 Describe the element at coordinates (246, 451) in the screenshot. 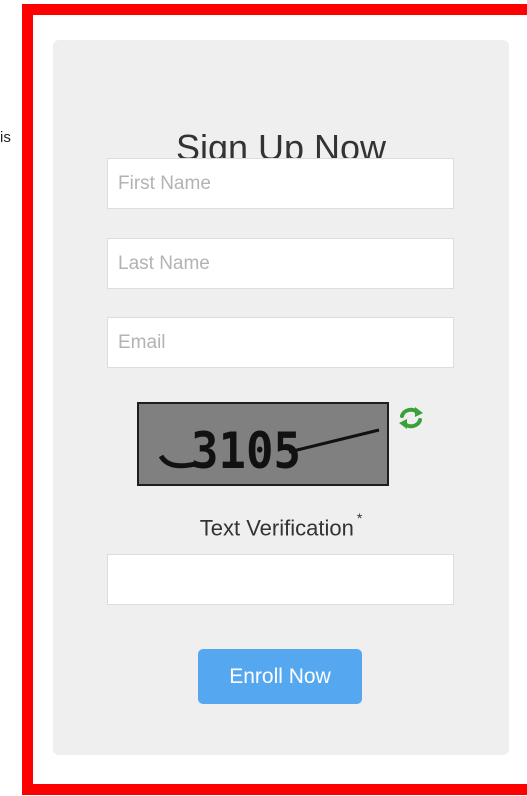

I see `captcha-text: 3105` at that location.